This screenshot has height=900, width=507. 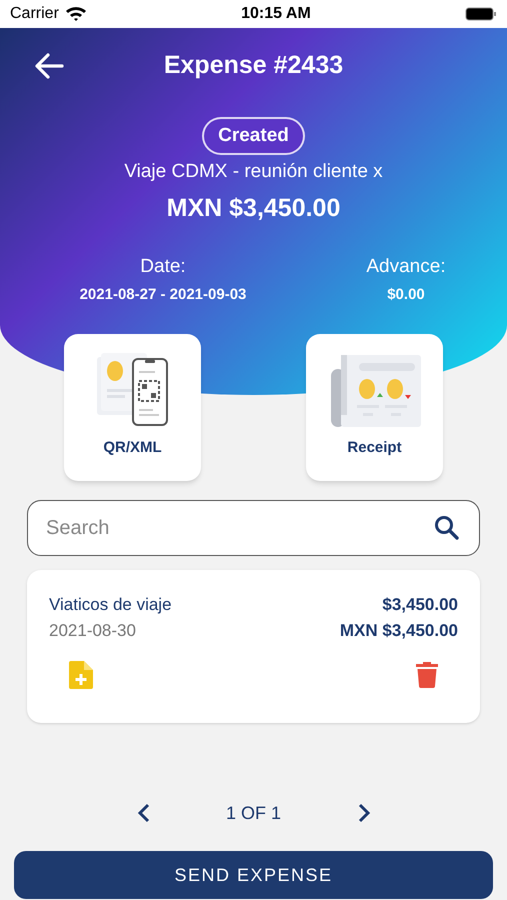 I want to click on battery-icon, so click(x=480, y=14).